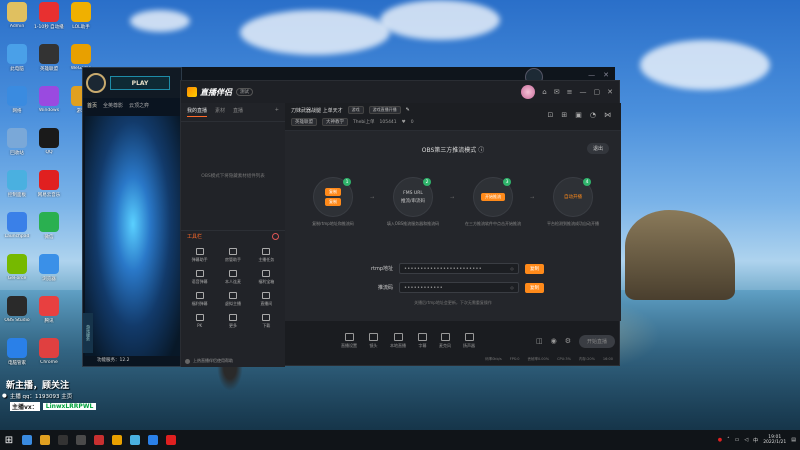 The width and height of the screenshot is (800, 450). What do you see at coordinates (607, 115) in the screenshot?
I see `share-icon: ⋈` at bounding box center [607, 115].